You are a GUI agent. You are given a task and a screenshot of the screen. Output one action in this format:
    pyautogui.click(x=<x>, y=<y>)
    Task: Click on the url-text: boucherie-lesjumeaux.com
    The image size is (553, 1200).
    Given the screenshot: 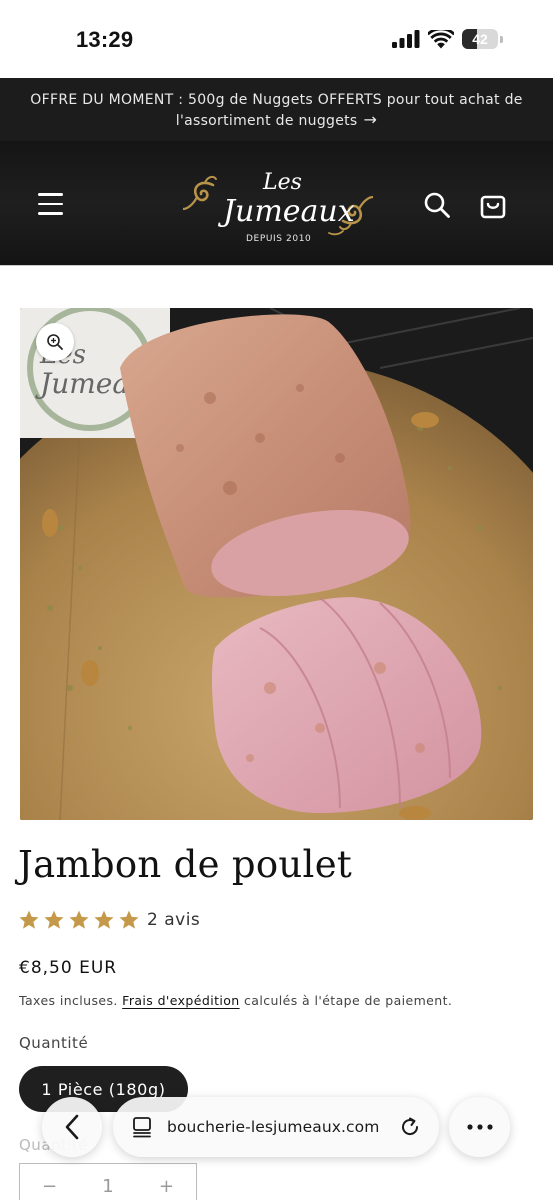 What is the action you would take?
    pyautogui.click(x=283, y=1127)
    